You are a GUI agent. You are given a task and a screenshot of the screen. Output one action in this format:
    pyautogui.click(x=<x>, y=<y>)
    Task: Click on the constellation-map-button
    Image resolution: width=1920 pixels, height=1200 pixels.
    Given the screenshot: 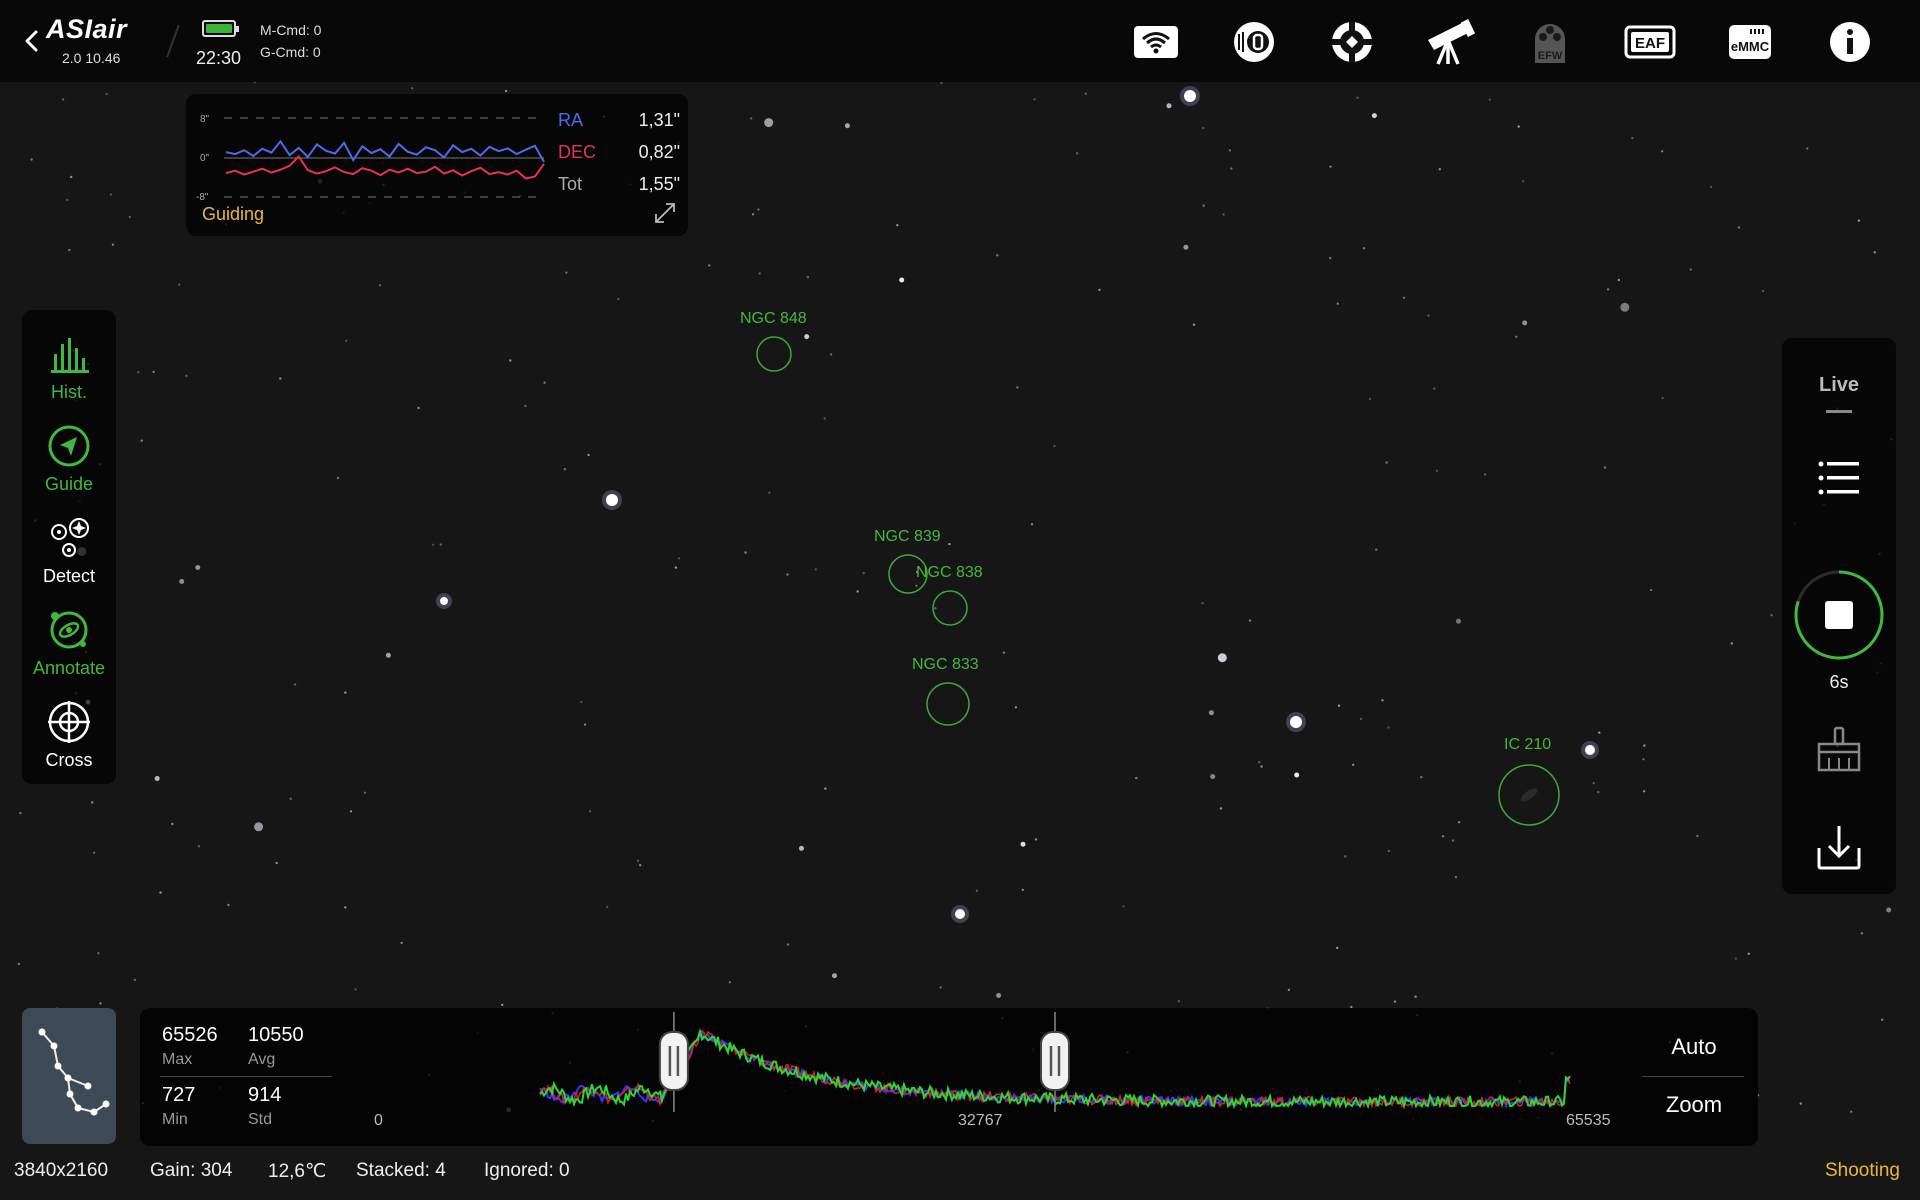 What is the action you would take?
    pyautogui.click(x=69, y=1076)
    